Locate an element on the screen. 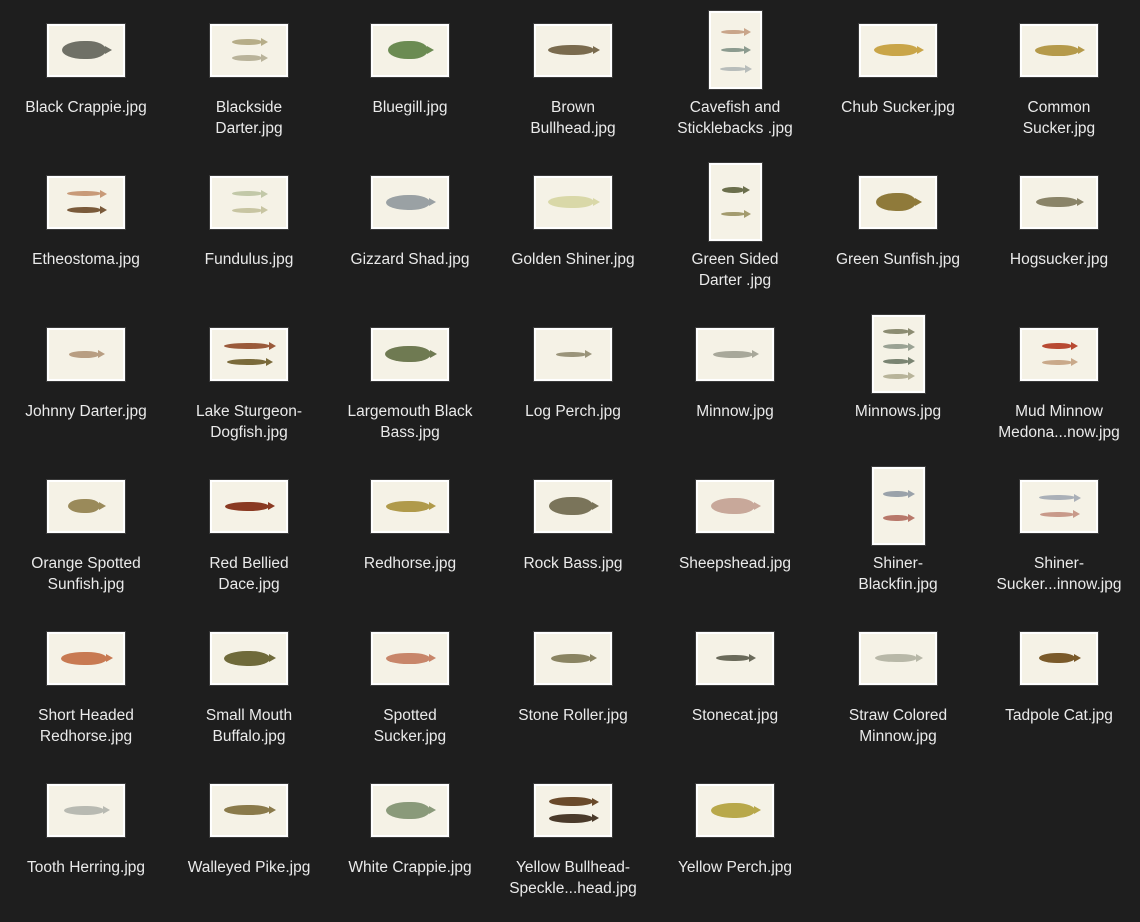  file-item: Yellow Perch.jpg is located at coordinates (735, 846).